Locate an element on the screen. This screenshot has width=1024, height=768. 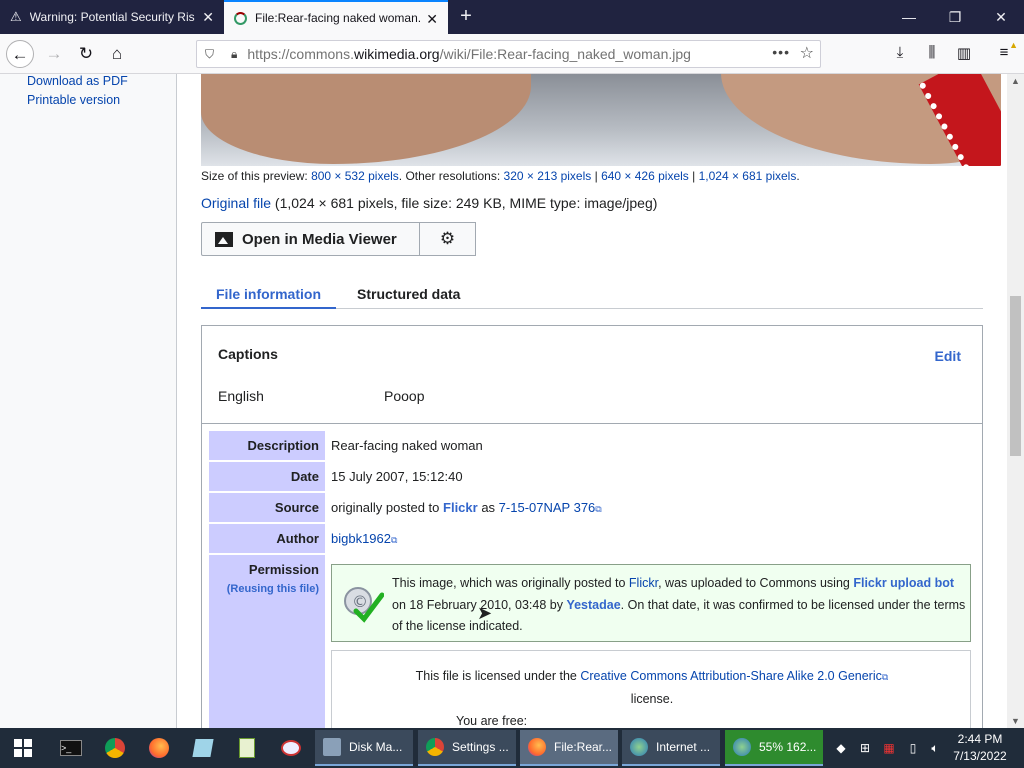
tab-structured-data: Structured data is located at coordinates (408, 294).